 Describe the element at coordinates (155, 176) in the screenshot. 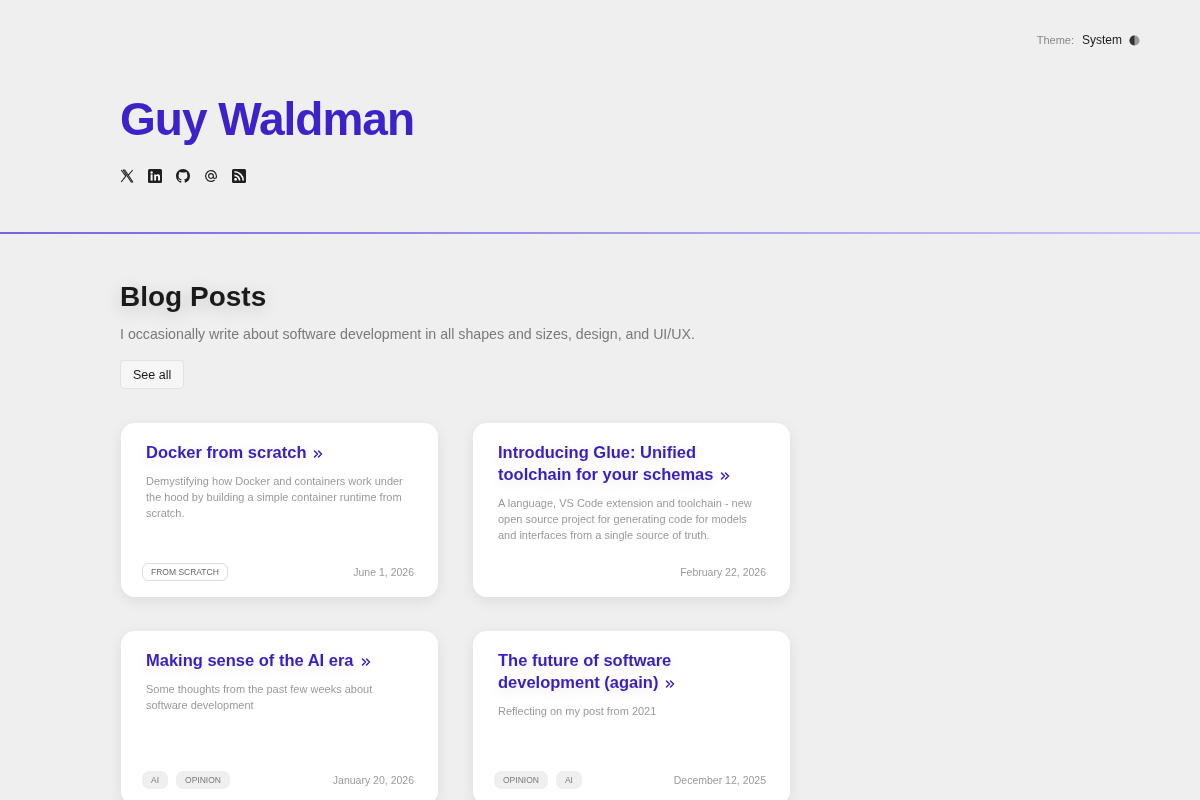

I see `linkedin-logo-icon` at that location.